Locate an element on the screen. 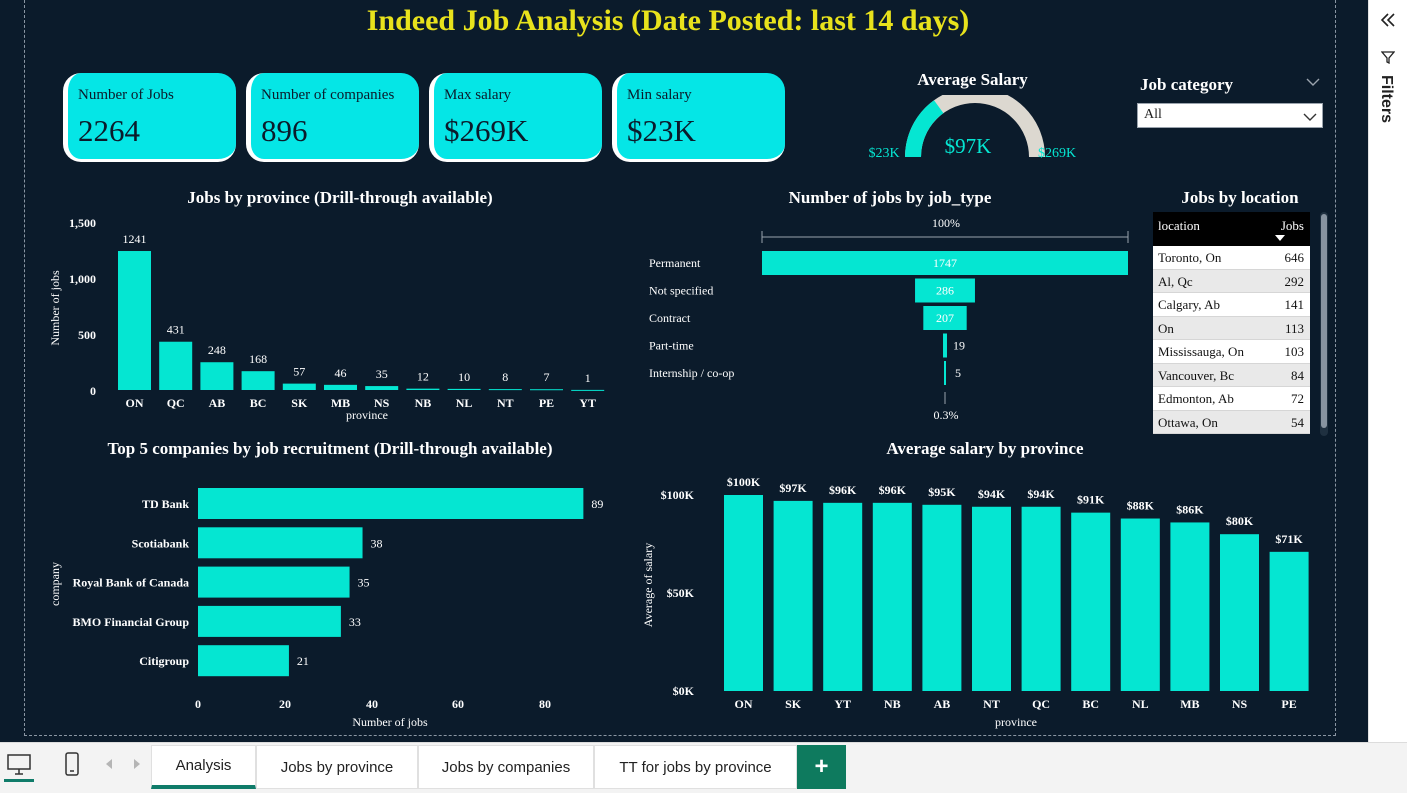 The image size is (1407, 793). salary-bar-on is located at coordinates (743, 593).